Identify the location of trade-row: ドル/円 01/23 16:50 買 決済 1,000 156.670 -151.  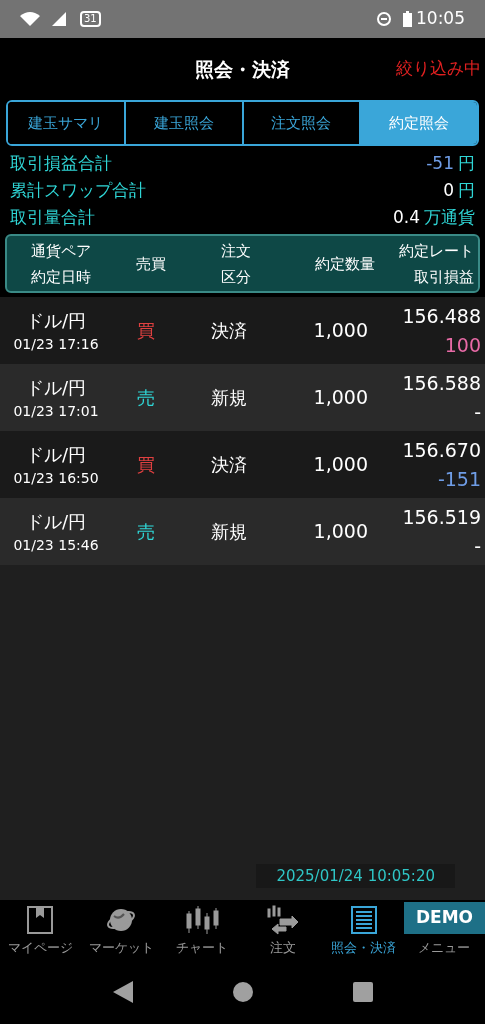
(242, 464).